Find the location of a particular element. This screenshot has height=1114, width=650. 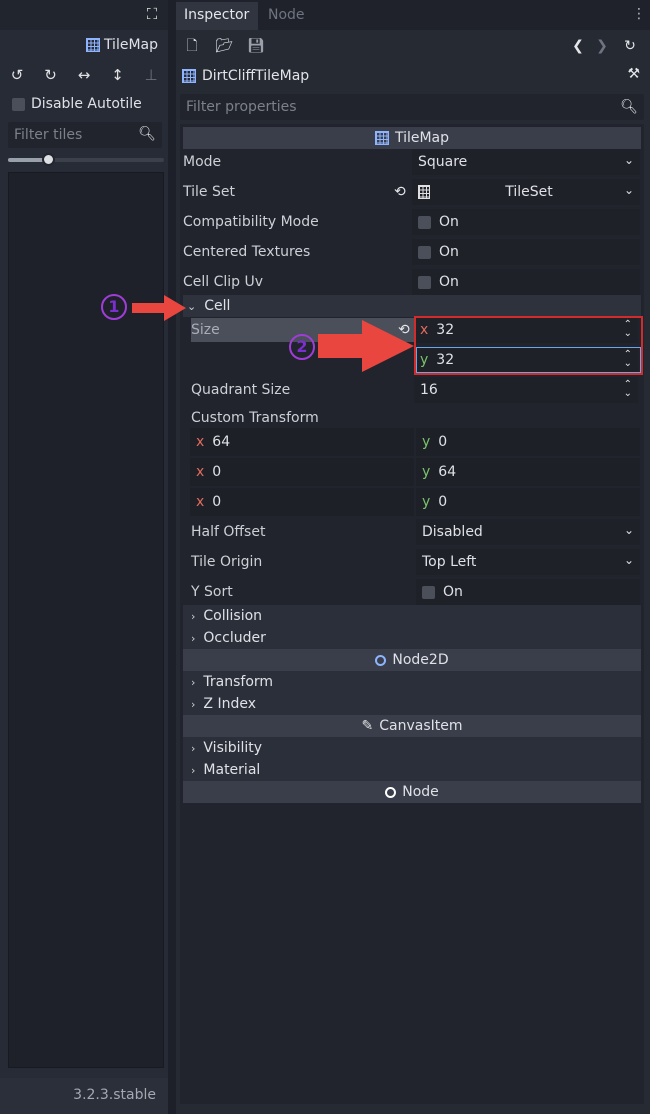

quadrant-size-field: 16 ⌃ ⌄ is located at coordinates (526, 390).